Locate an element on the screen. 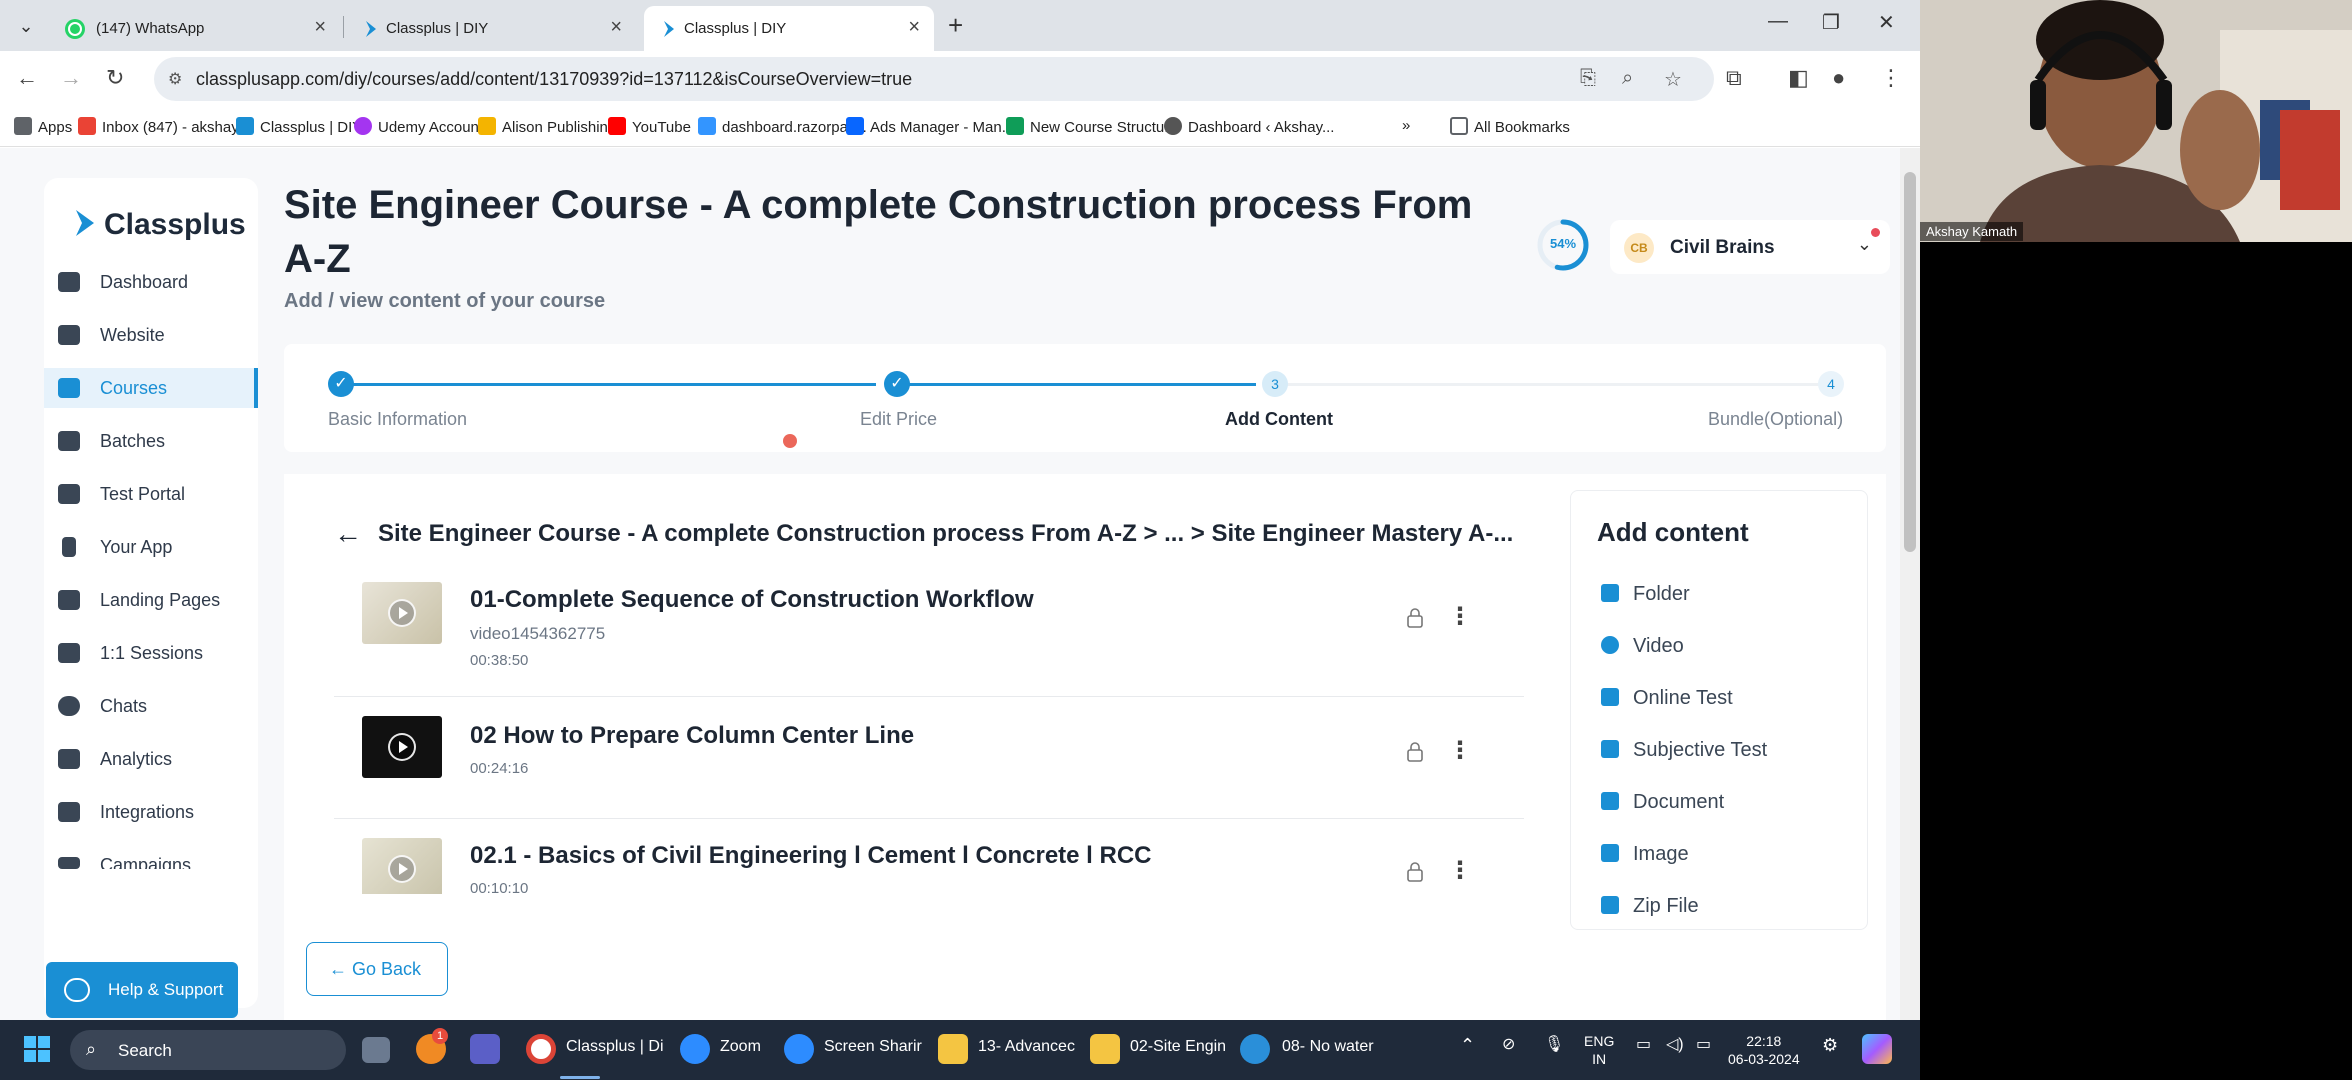 The width and height of the screenshot is (2352, 1080). windows-start-icon is located at coordinates (37, 1049).